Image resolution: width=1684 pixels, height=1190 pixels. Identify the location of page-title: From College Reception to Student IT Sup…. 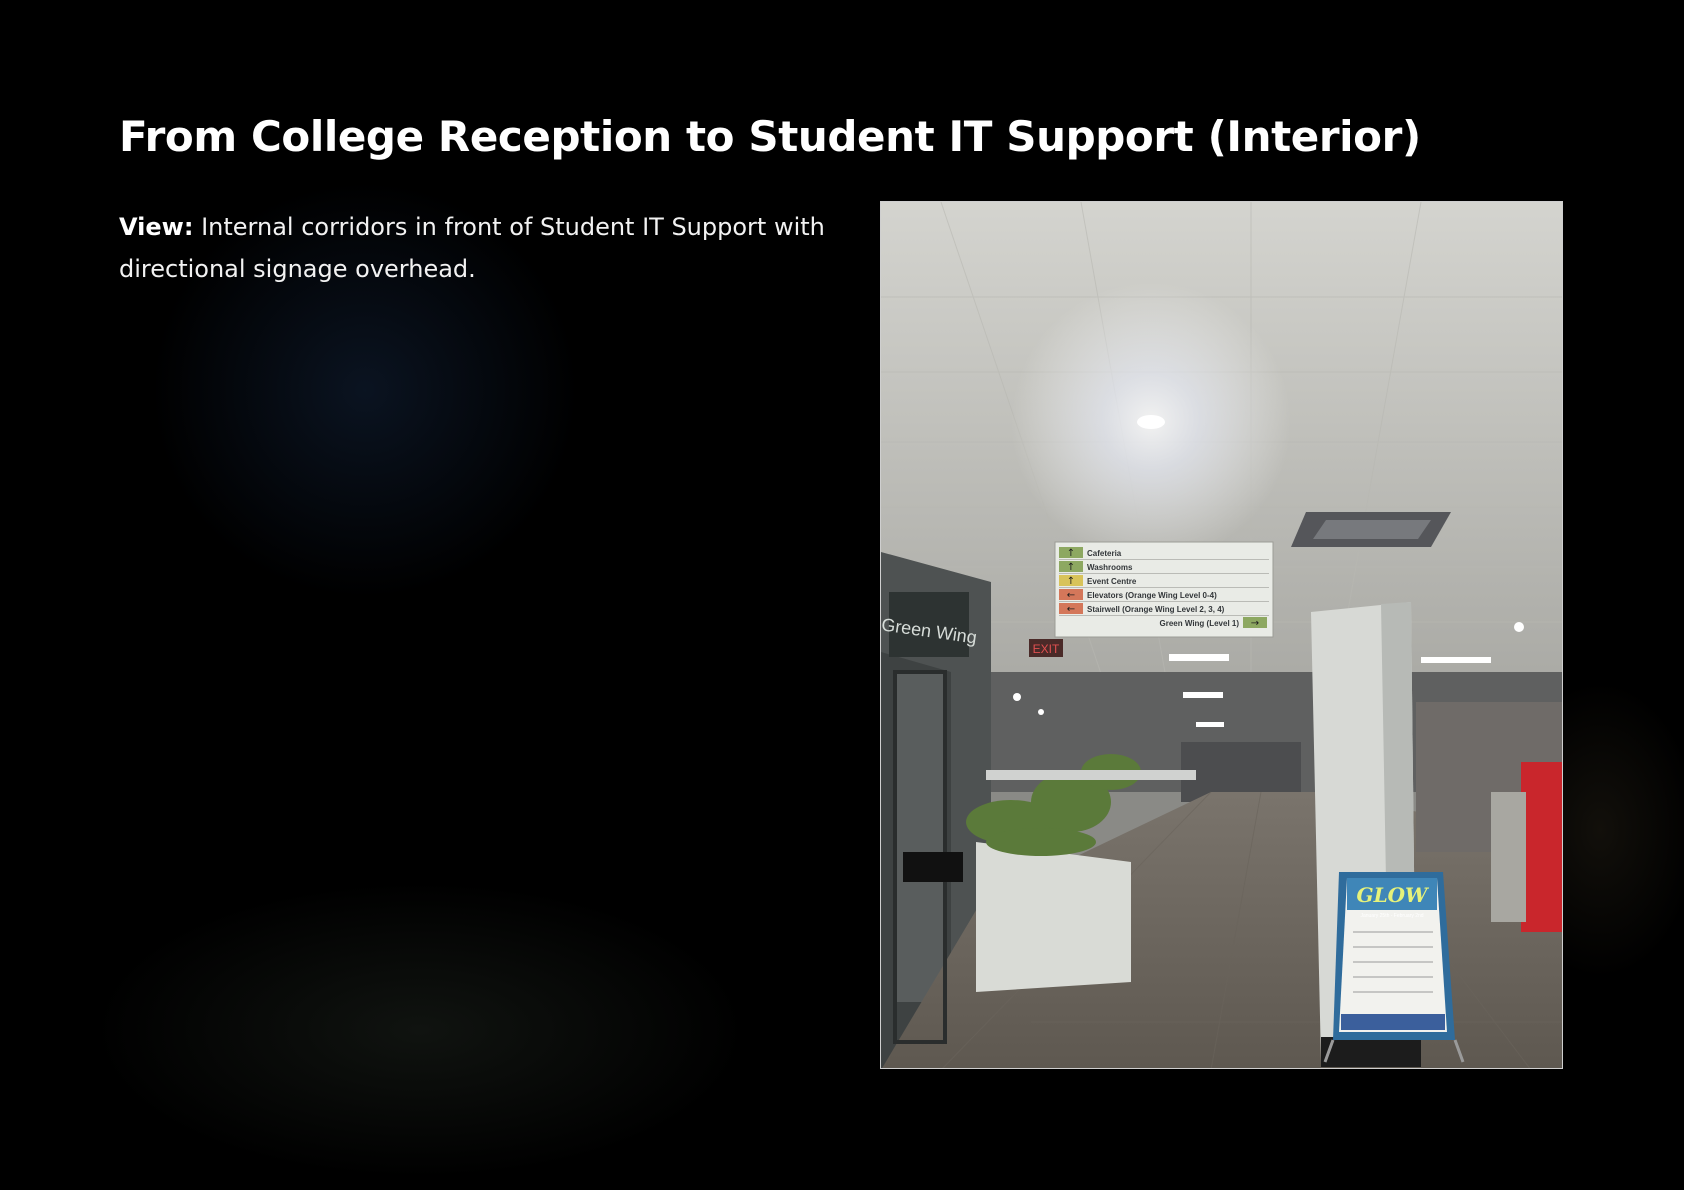
(770, 136).